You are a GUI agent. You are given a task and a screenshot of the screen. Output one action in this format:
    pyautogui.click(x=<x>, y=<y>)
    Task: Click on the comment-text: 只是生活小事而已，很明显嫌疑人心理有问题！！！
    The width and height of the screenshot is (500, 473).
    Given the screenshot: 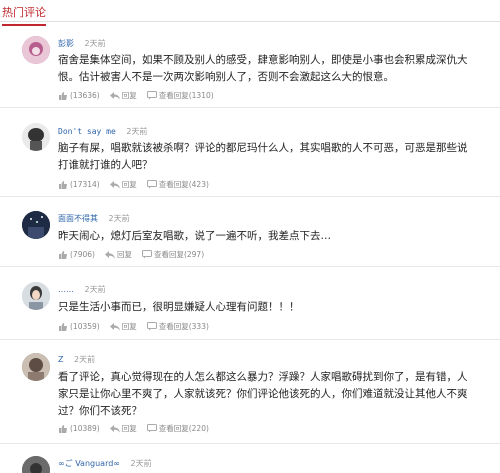 What is the action you would take?
    pyautogui.click(x=179, y=307)
    